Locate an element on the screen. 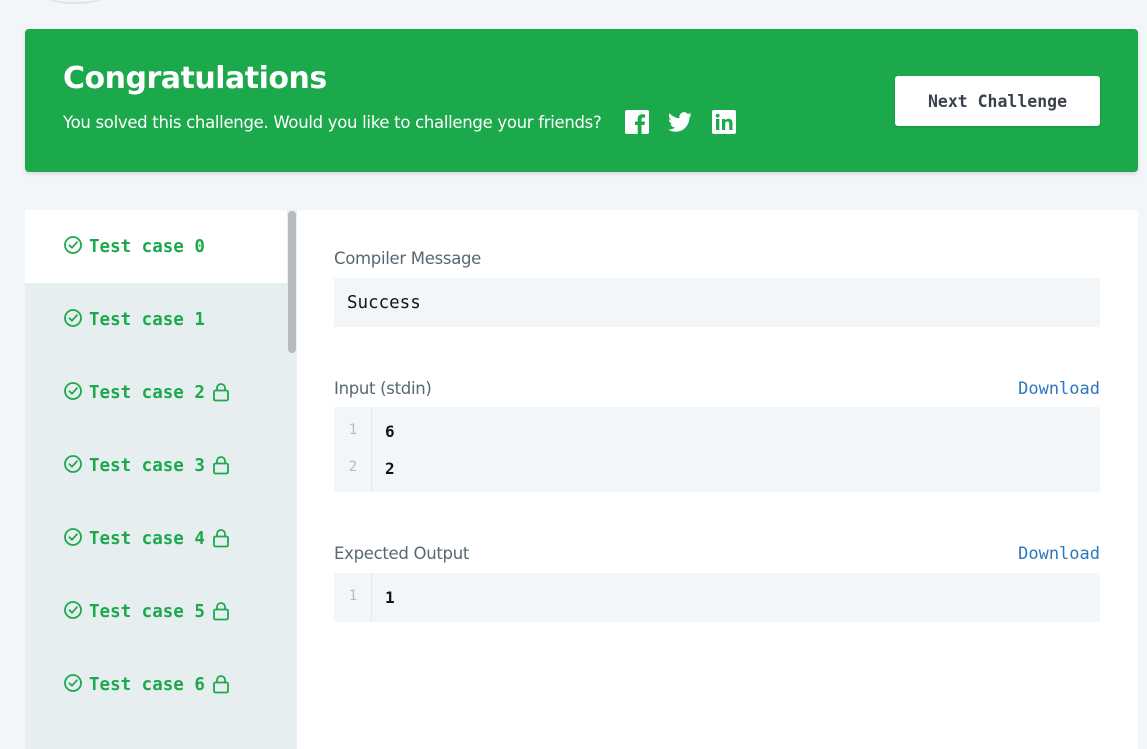 This screenshot has width=1147, height=749. test-case-item: Test case 3 is located at coordinates (156, 465).